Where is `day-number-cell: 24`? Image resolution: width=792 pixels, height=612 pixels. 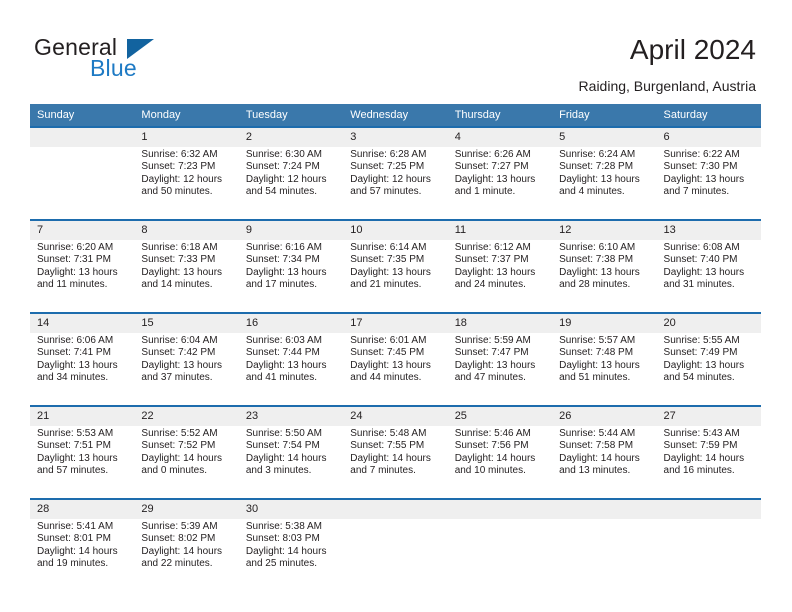 day-number-cell: 24 is located at coordinates (395, 416).